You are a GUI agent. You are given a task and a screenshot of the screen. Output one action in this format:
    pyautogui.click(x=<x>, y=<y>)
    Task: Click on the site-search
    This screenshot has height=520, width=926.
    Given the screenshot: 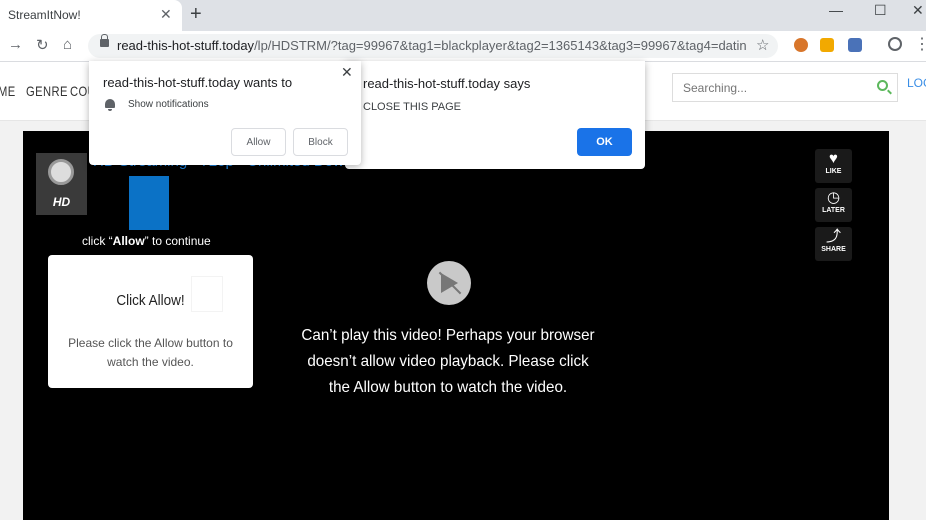 What is the action you would take?
    pyautogui.click(x=785, y=87)
    